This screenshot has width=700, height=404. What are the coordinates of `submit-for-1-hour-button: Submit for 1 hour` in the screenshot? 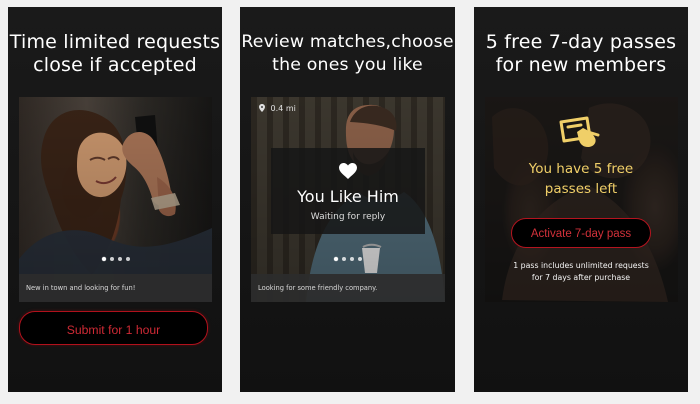 It's located at (113, 328).